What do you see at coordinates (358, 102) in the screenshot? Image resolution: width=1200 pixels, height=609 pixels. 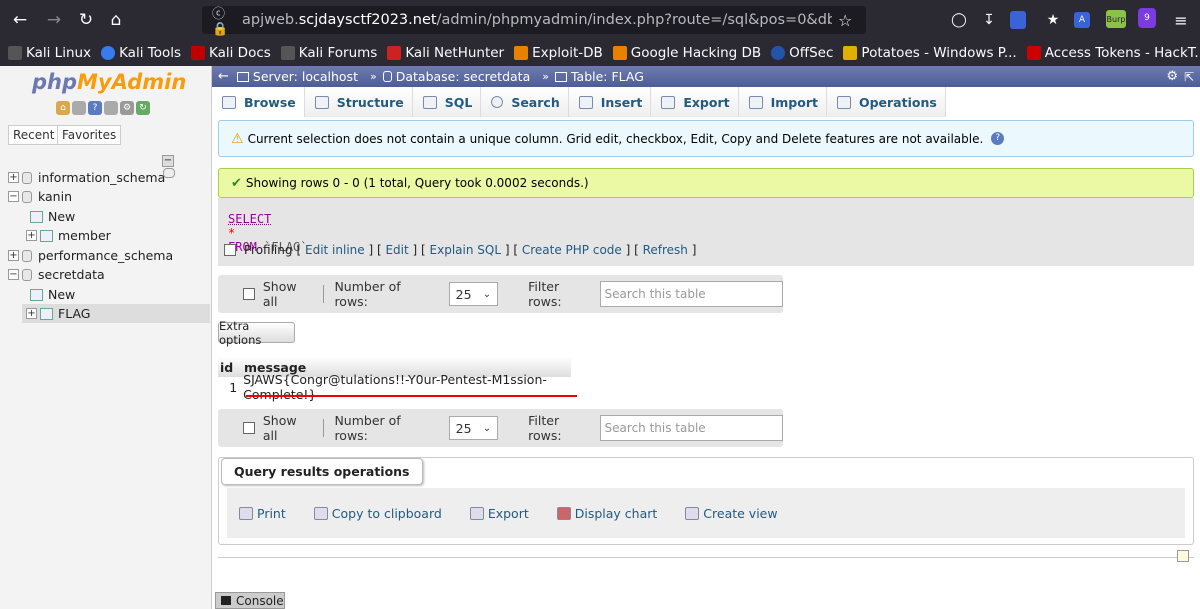 I see `tab-structure: Structure` at bounding box center [358, 102].